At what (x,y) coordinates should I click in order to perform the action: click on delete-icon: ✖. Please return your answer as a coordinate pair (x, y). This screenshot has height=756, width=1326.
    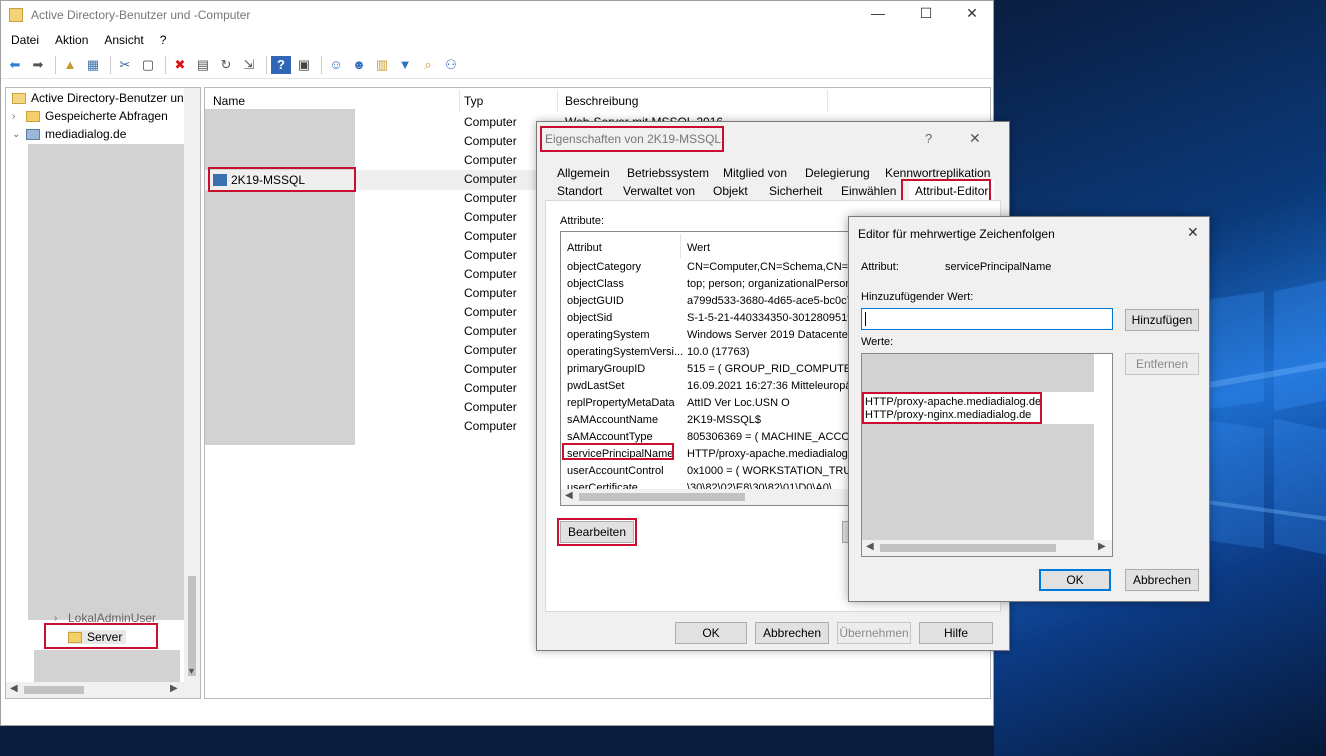
    Looking at the image, I should click on (180, 65).